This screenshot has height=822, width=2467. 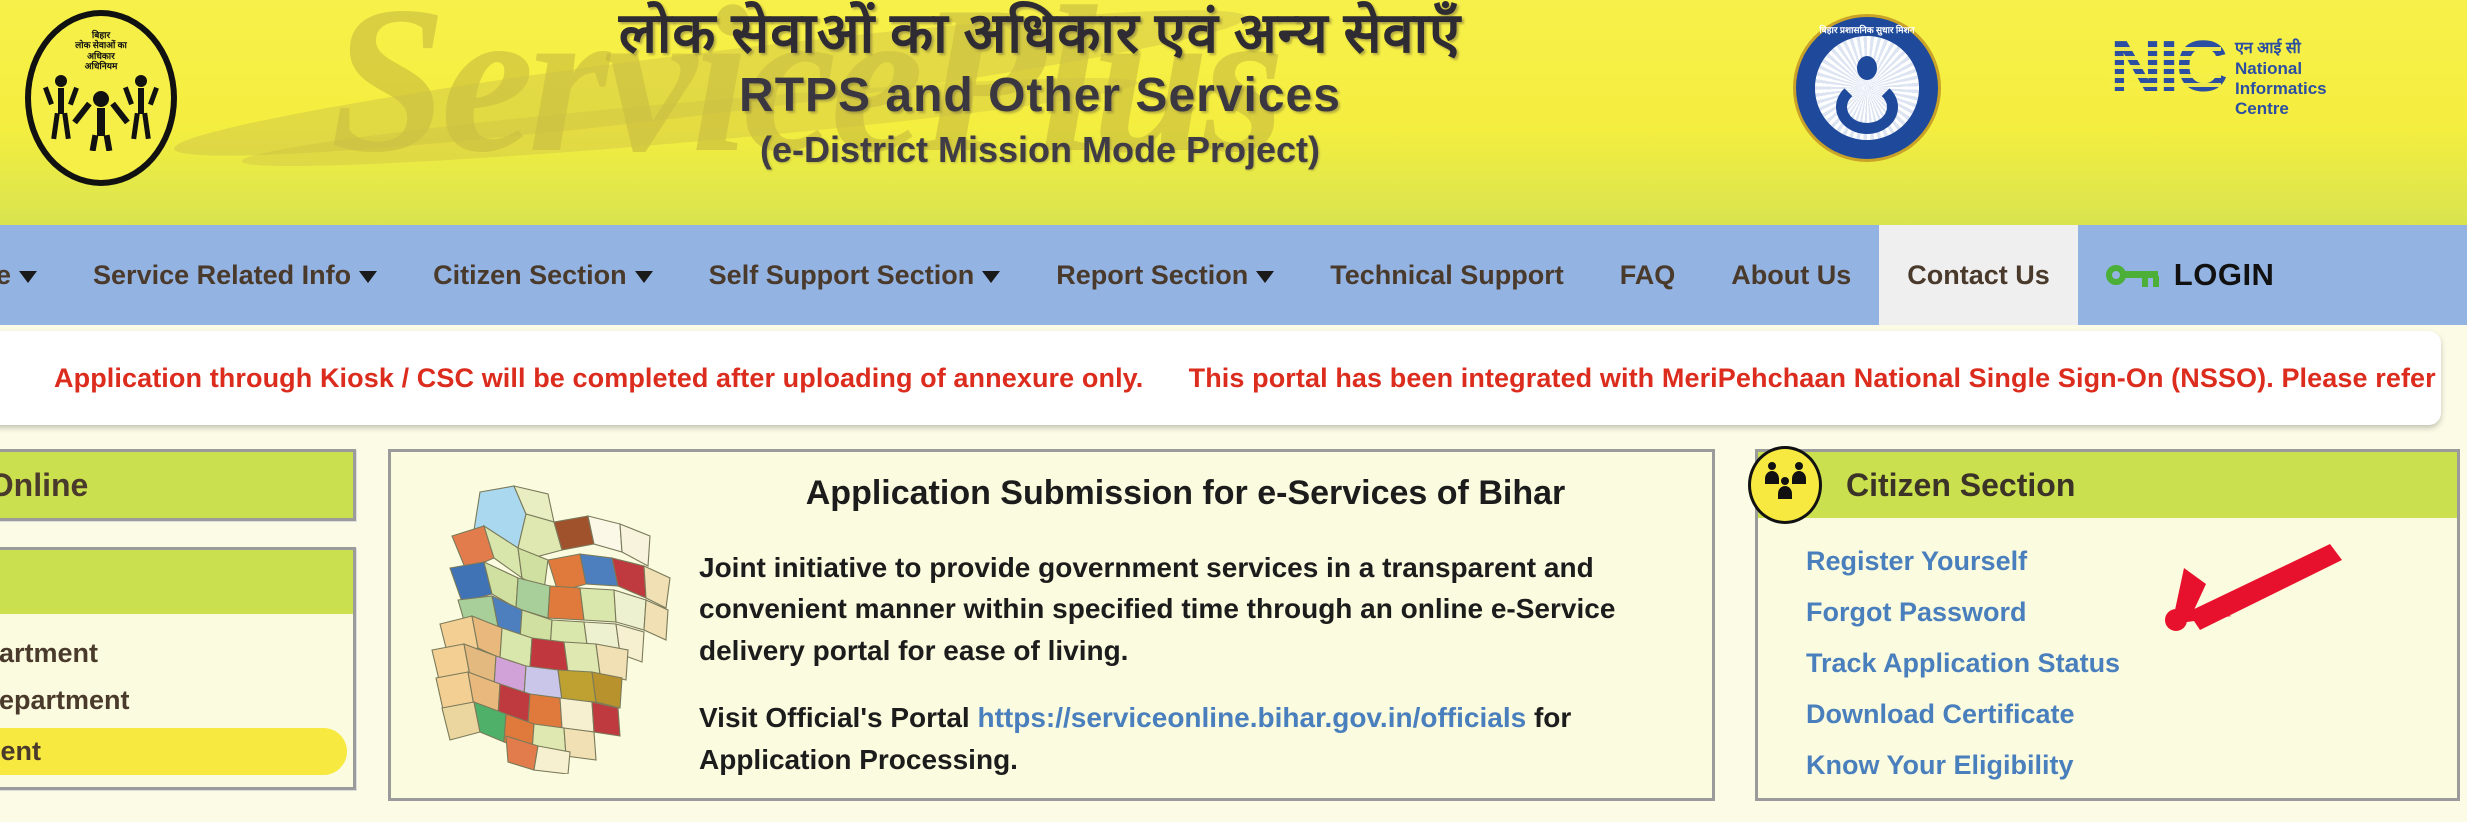 What do you see at coordinates (173, 751) in the screenshot?
I see `department-list-item-selected: Department` at bounding box center [173, 751].